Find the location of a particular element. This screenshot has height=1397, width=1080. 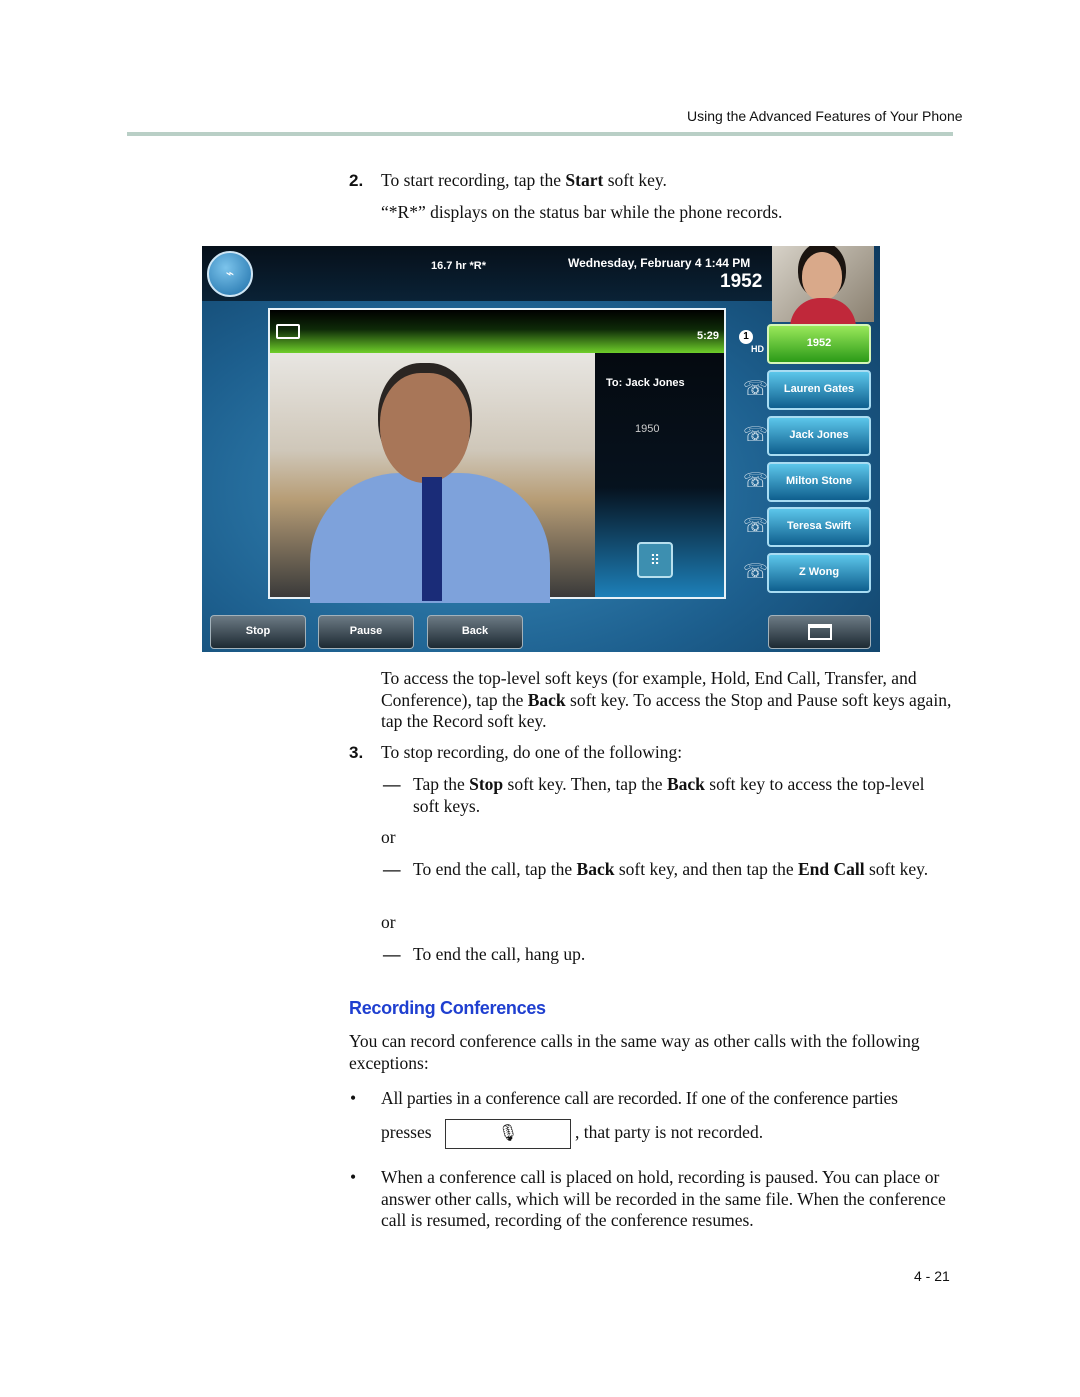

back-softkey: Back is located at coordinates (475, 632).